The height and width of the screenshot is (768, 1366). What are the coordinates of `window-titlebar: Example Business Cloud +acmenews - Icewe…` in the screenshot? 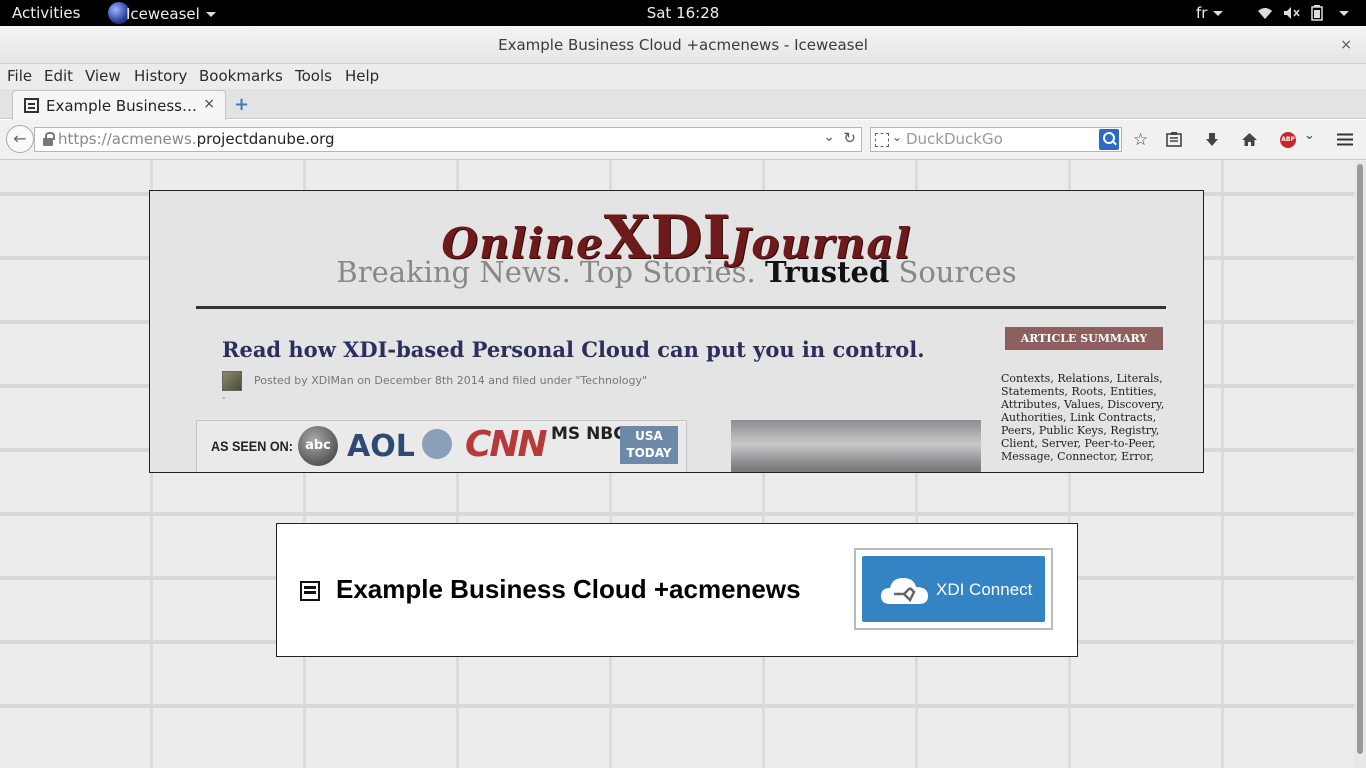 It's located at (683, 45).